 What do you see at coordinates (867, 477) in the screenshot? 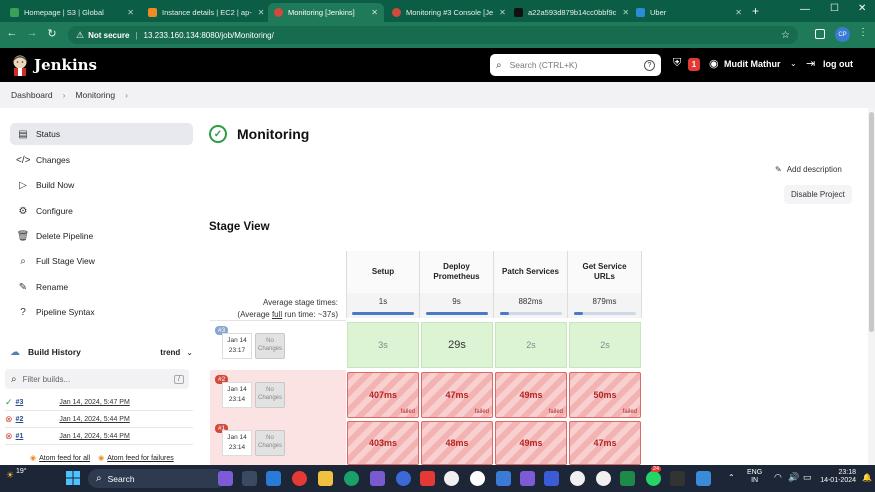
I see `notifications-icon: 🔔` at bounding box center [867, 477].